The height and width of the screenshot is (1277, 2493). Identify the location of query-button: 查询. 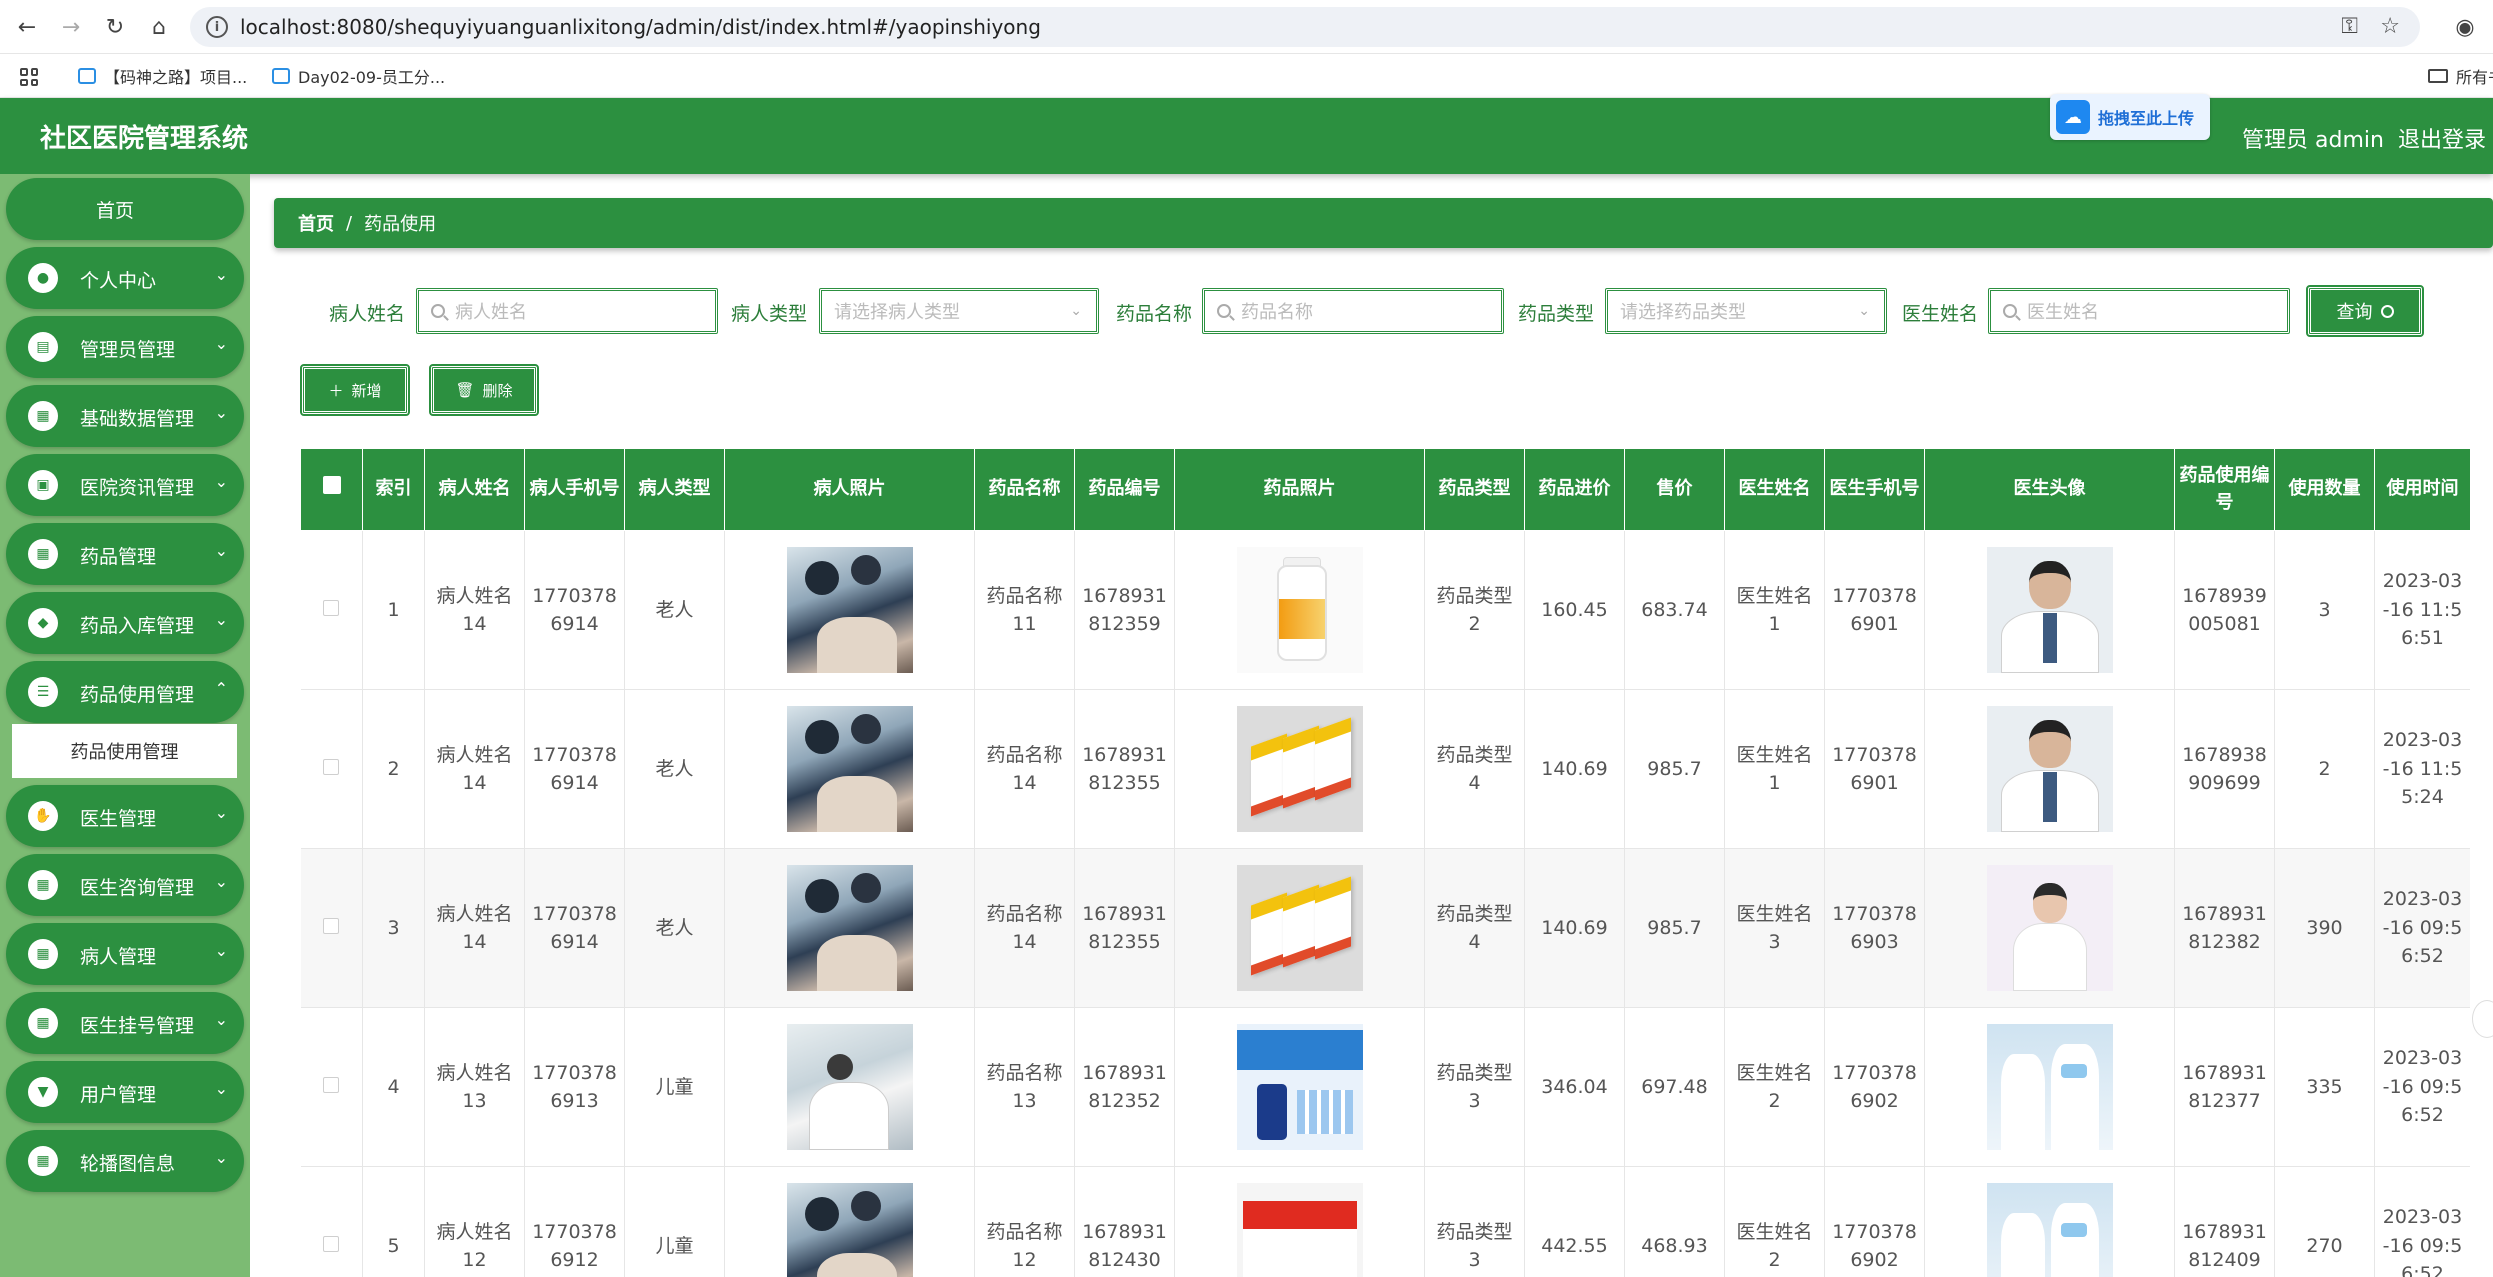
(2365, 311).